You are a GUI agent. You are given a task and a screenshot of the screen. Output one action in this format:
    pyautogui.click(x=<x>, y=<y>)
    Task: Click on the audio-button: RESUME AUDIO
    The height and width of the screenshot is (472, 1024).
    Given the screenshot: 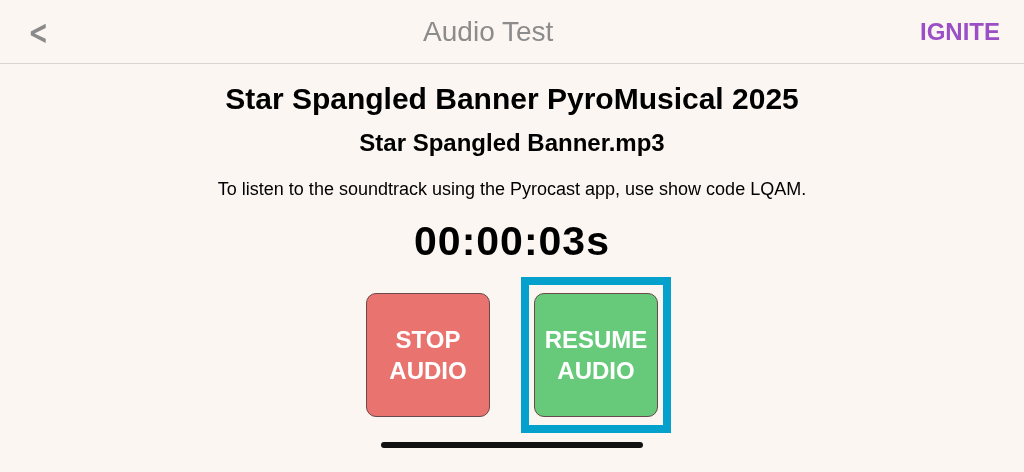 What is the action you would take?
    pyautogui.click(x=596, y=355)
    